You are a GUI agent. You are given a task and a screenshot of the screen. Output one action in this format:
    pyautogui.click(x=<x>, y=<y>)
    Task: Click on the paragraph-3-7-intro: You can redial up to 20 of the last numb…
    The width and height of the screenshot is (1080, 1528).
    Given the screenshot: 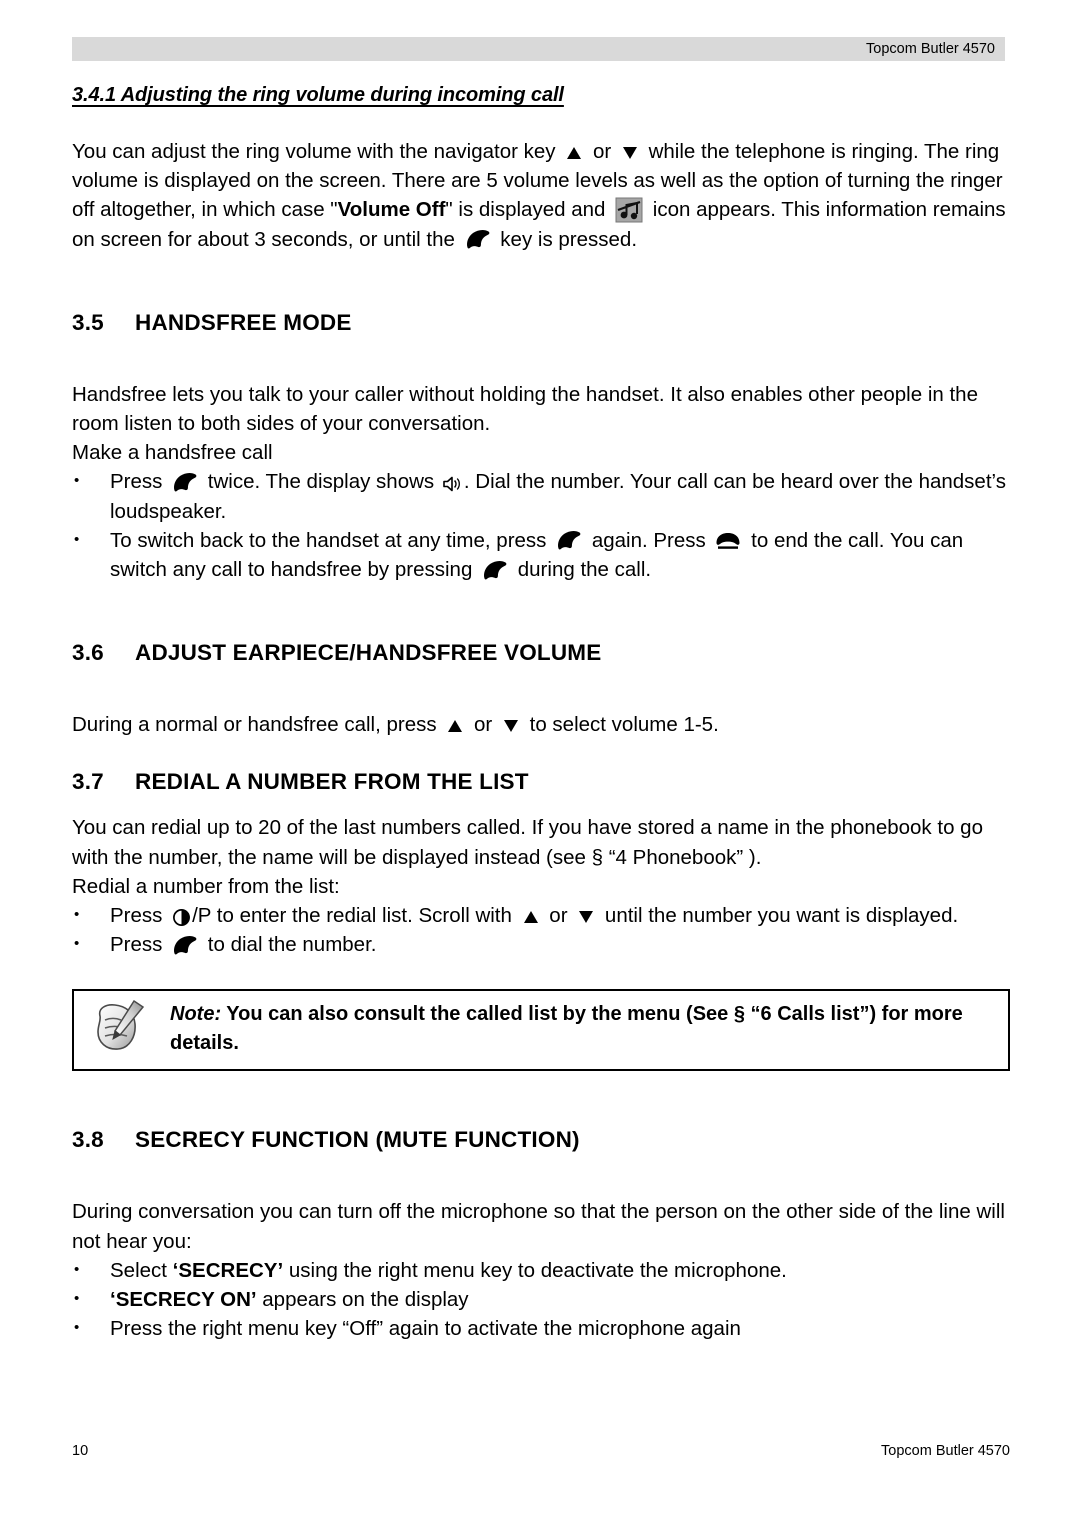 What is the action you would take?
    pyautogui.click(x=527, y=842)
    